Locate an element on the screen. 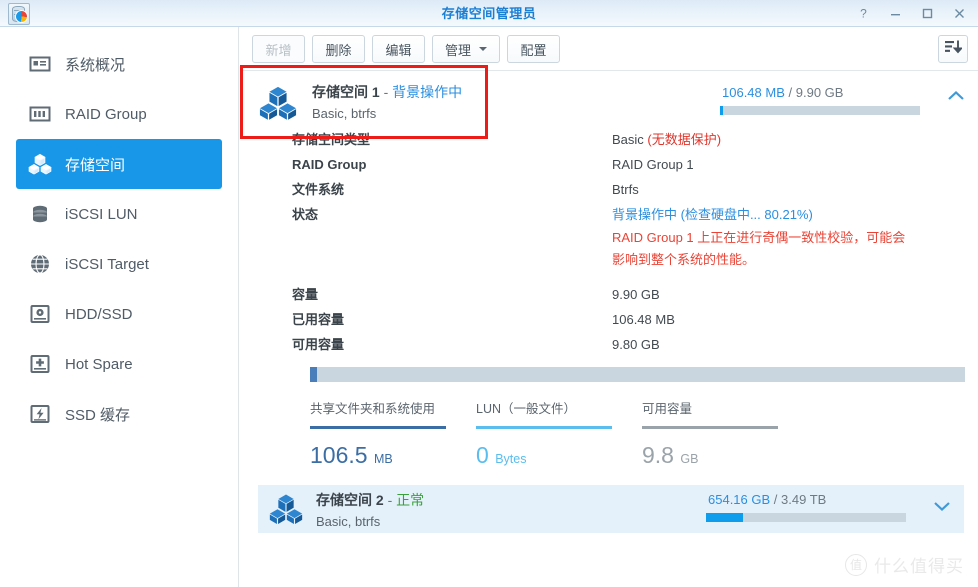  sidebar-item-storage-volume: 存储空间 is located at coordinates (119, 164).